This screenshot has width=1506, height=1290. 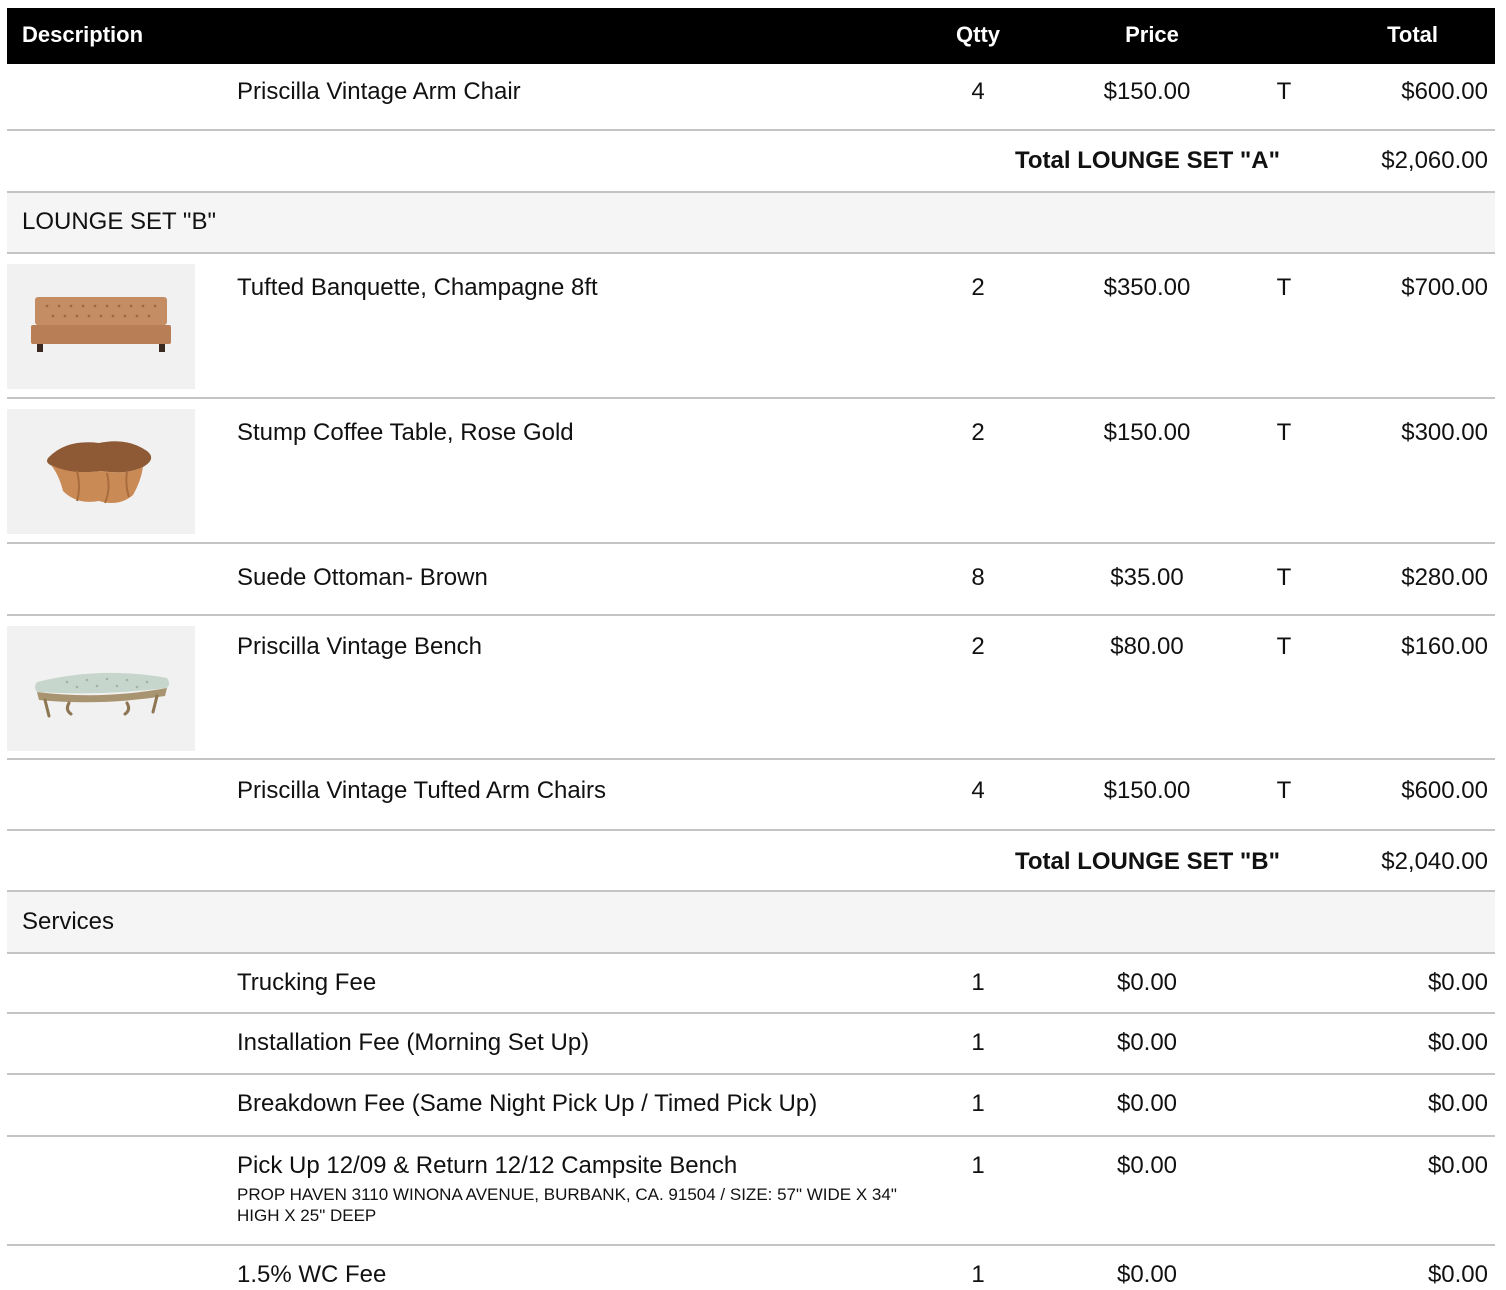 I want to click on item-qty: 8, so click(x=978, y=577).